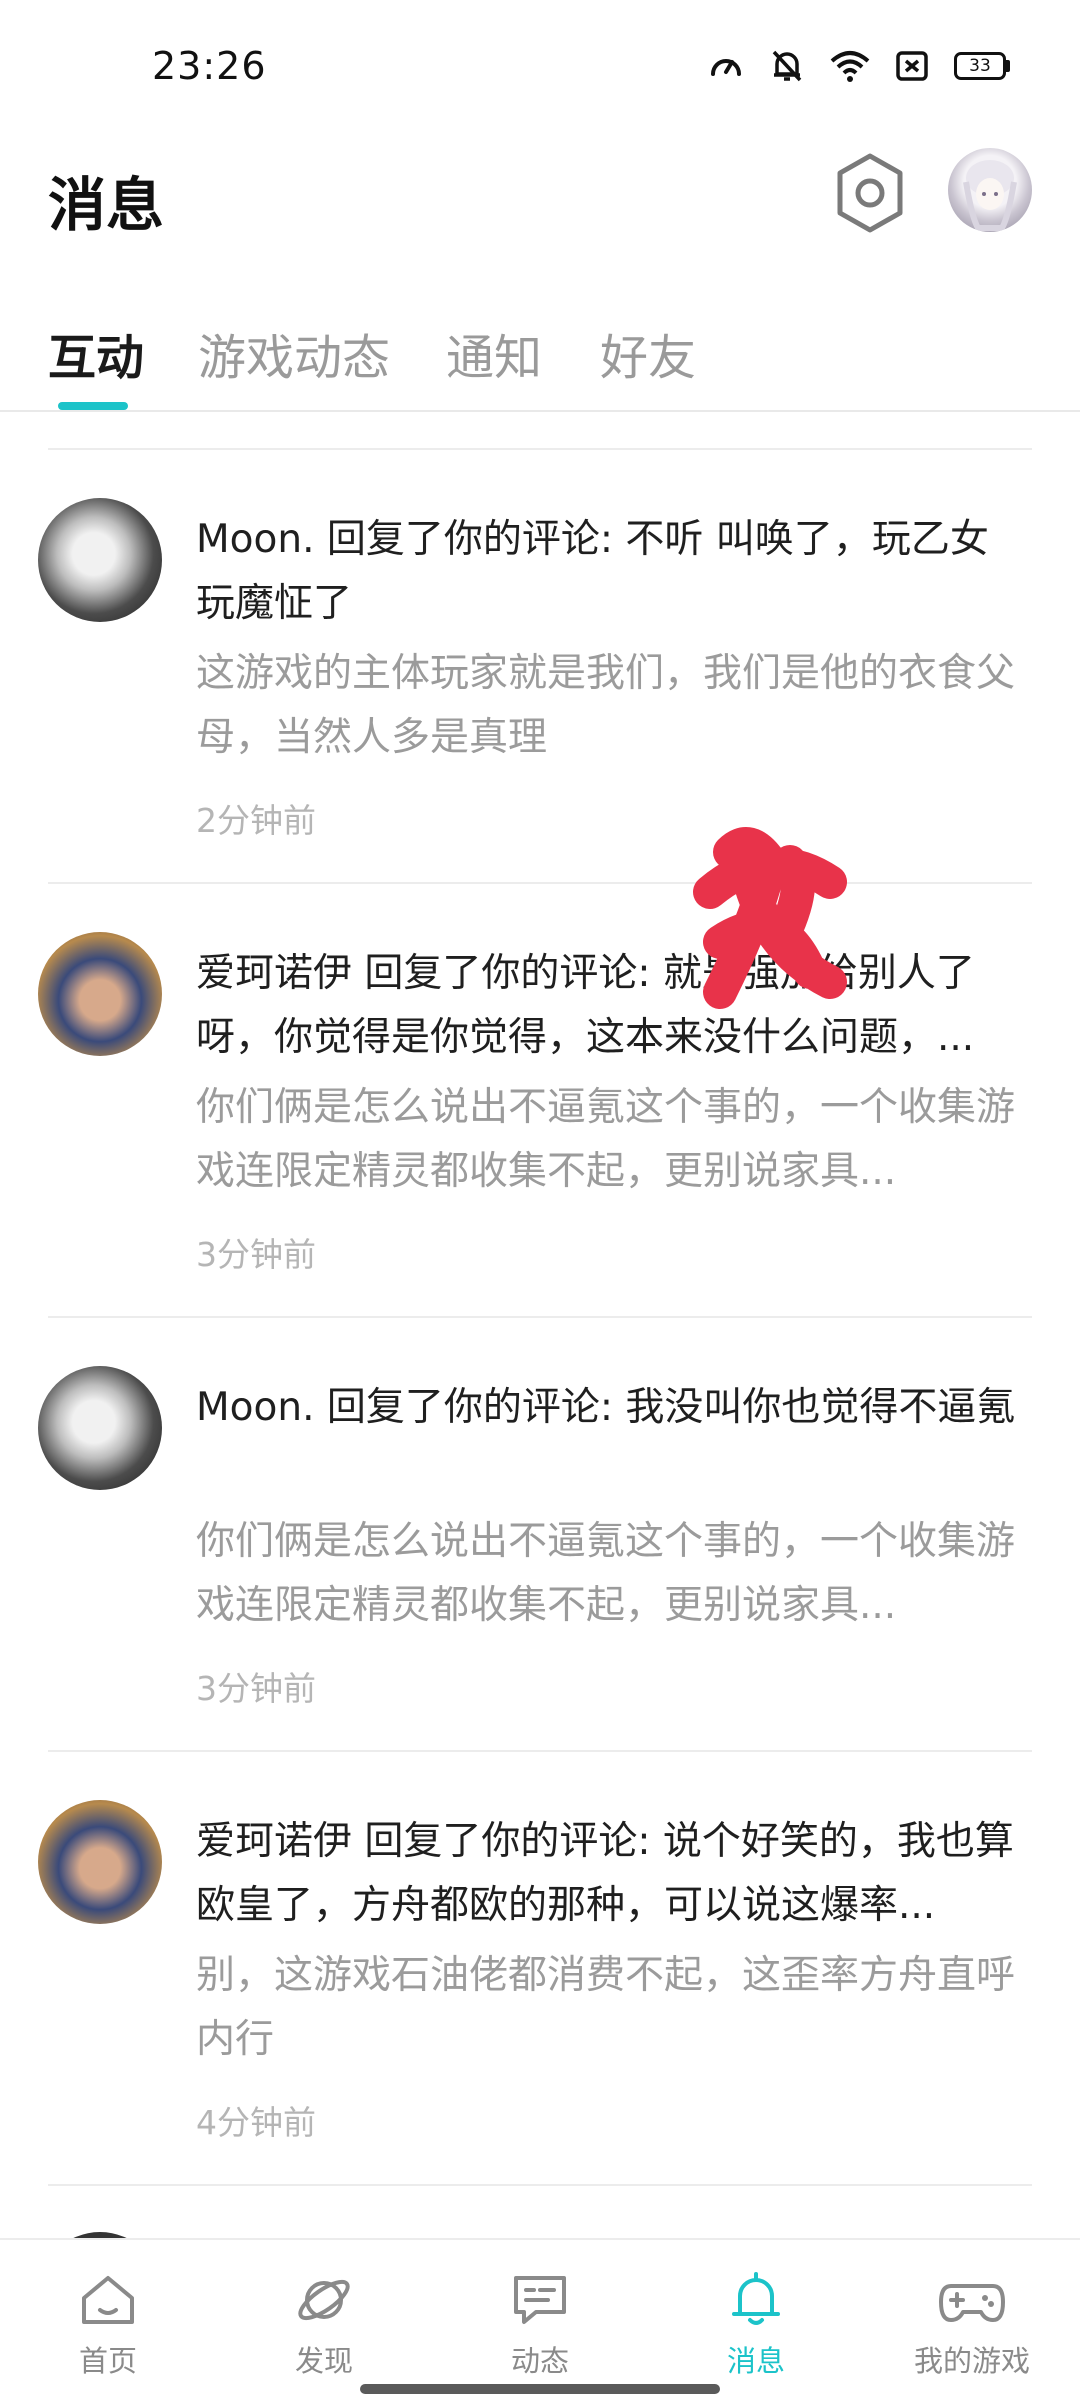  Describe the element at coordinates (209, 66) in the screenshot. I see `status-time: 23:26` at that location.